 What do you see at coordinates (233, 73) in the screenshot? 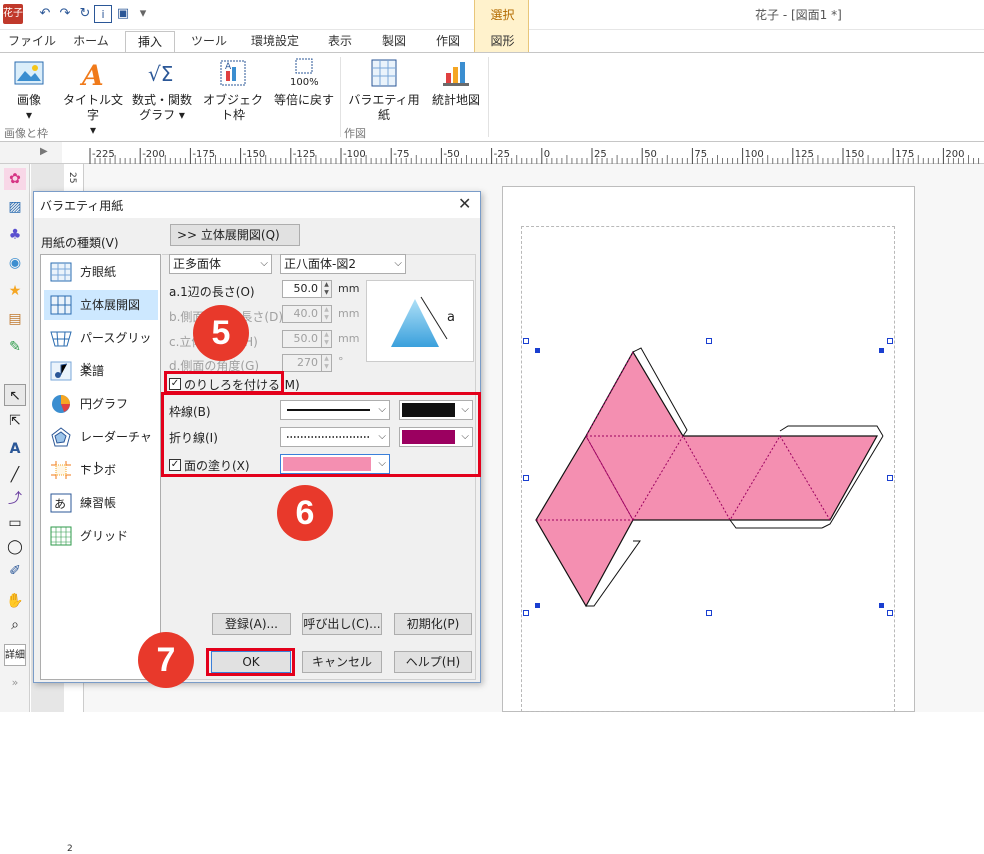
I see `object-frame-icon: A` at bounding box center [233, 73].